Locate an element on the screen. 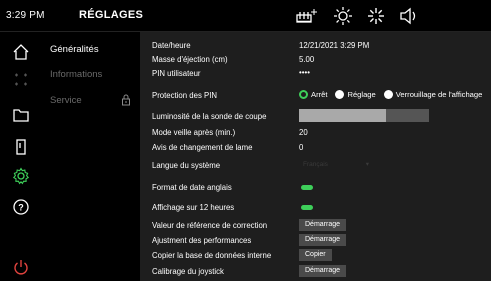  clock: 3:29 PM is located at coordinates (25, 15).